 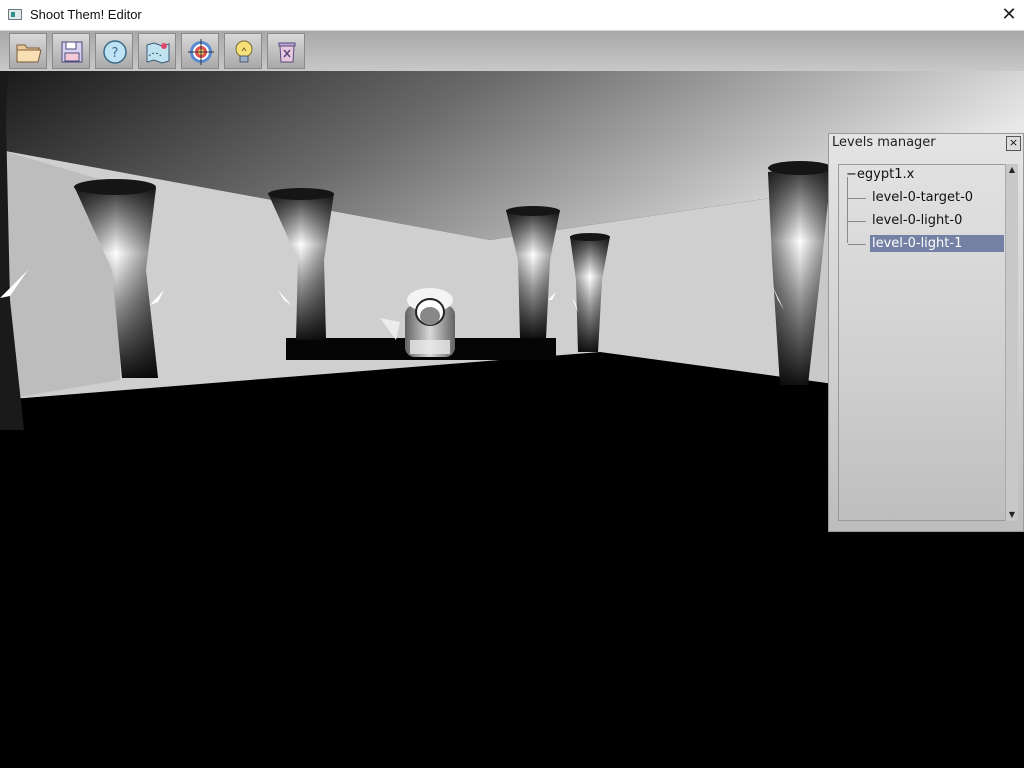 What do you see at coordinates (86, 14) in the screenshot?
I see `window-title: Shoot Them! Editor` at bounding box center [86, 14].